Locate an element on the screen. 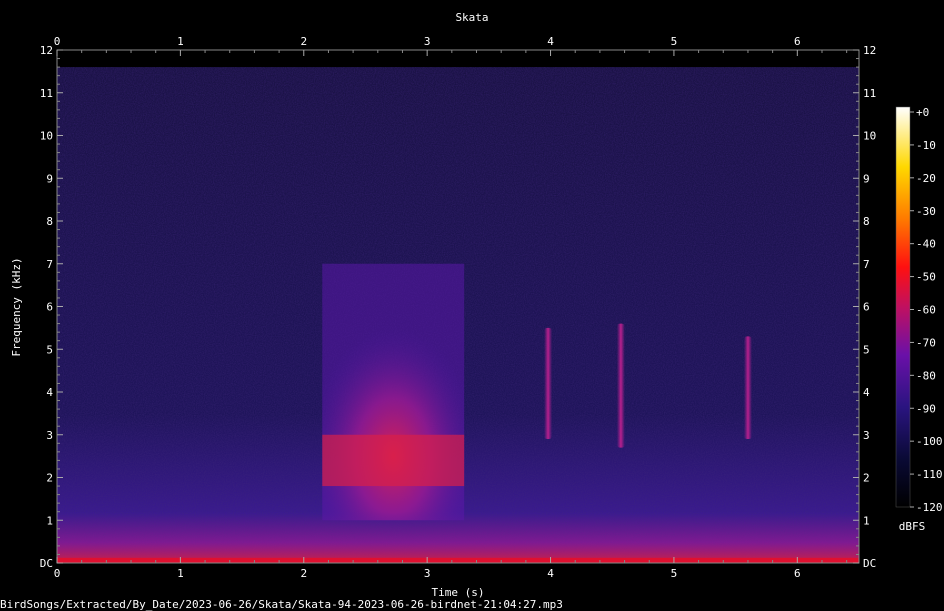 The height and width of the screenshot is (611, 944). burst-body is located at coordinates (393, 413).